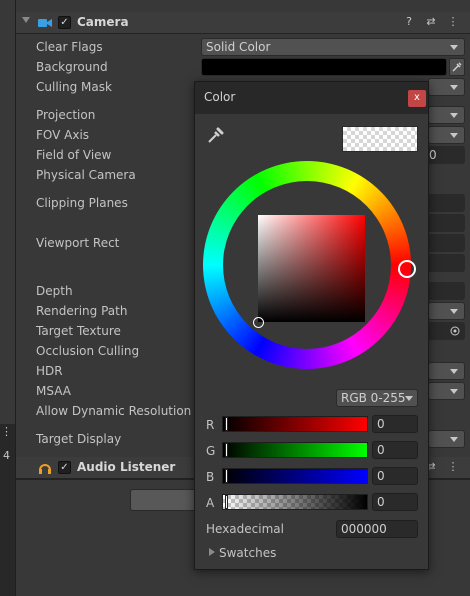 This screenshot has width=470, height=596. I want to click on clipping-far-input, so click(446, 223).